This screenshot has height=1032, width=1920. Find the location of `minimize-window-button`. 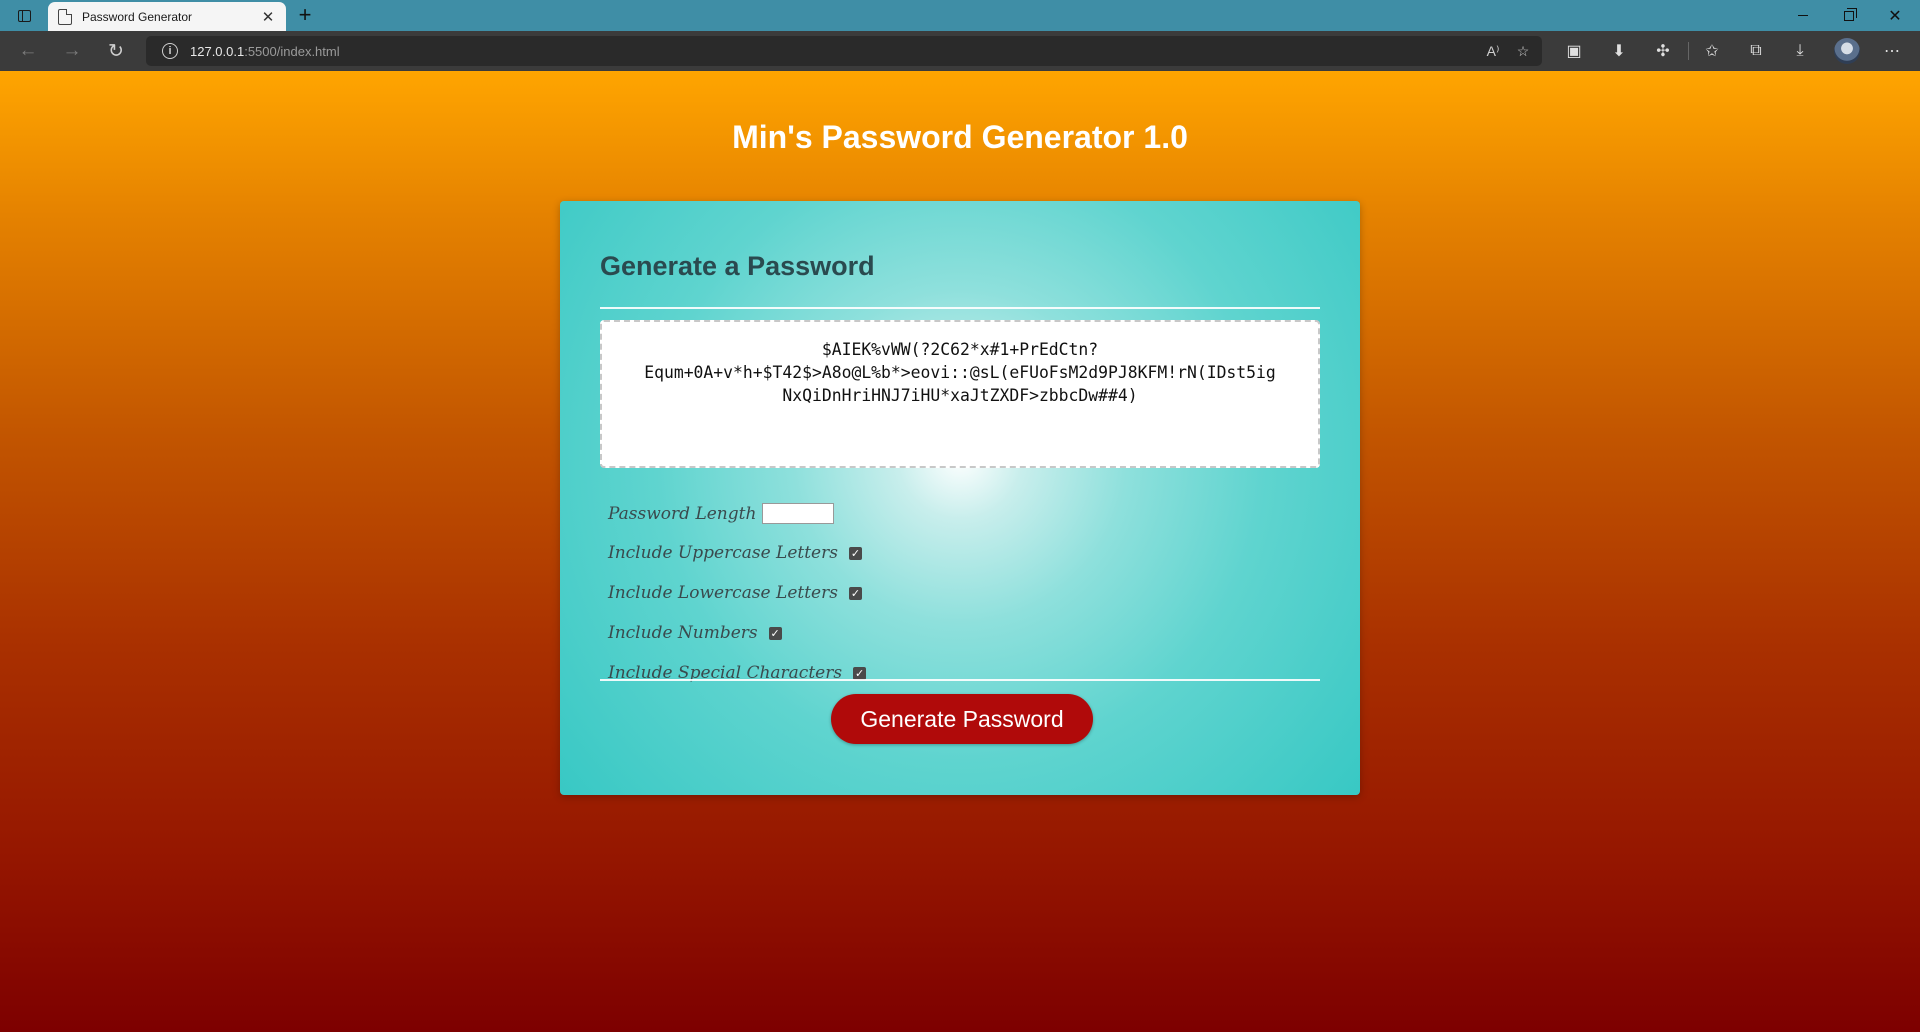

minimize-window-button is located at coordinates (1803, 15).